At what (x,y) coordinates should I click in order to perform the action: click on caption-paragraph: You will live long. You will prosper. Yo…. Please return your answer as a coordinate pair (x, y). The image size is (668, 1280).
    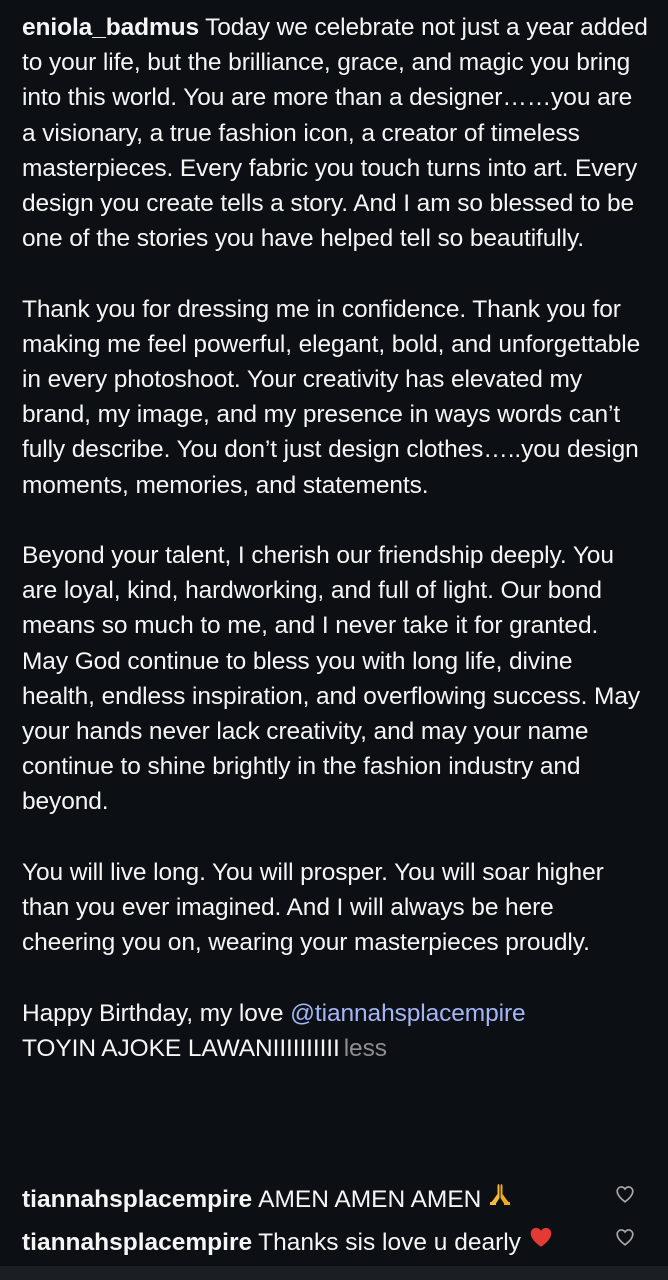
    Looking at the image, I should click on (313, 907).